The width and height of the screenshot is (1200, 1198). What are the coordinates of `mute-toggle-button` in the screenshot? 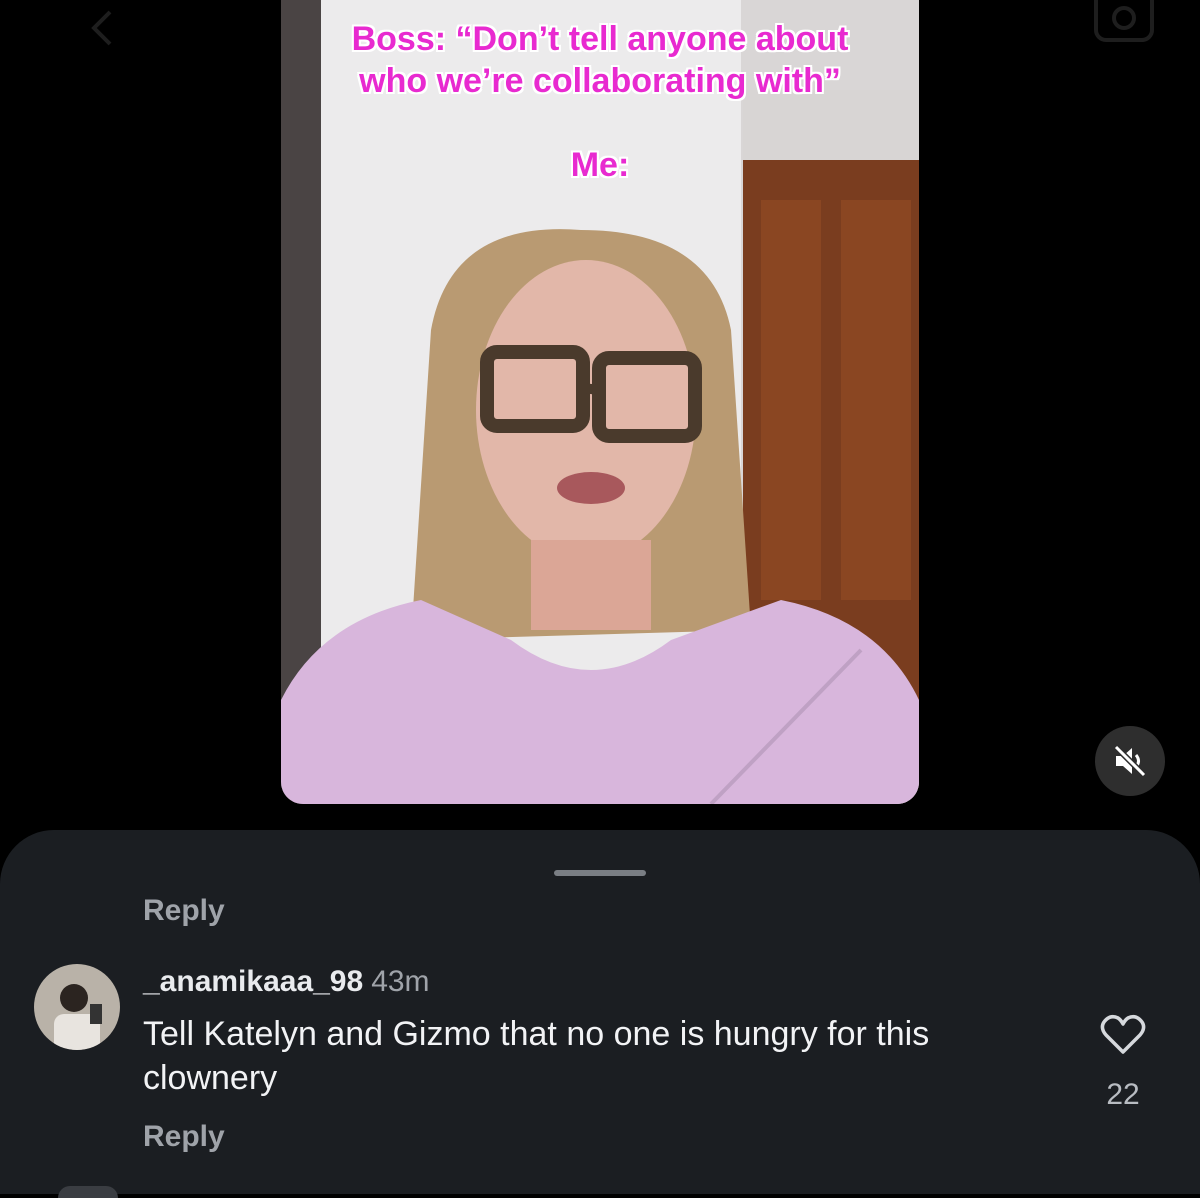 It's located at (1130, 761).